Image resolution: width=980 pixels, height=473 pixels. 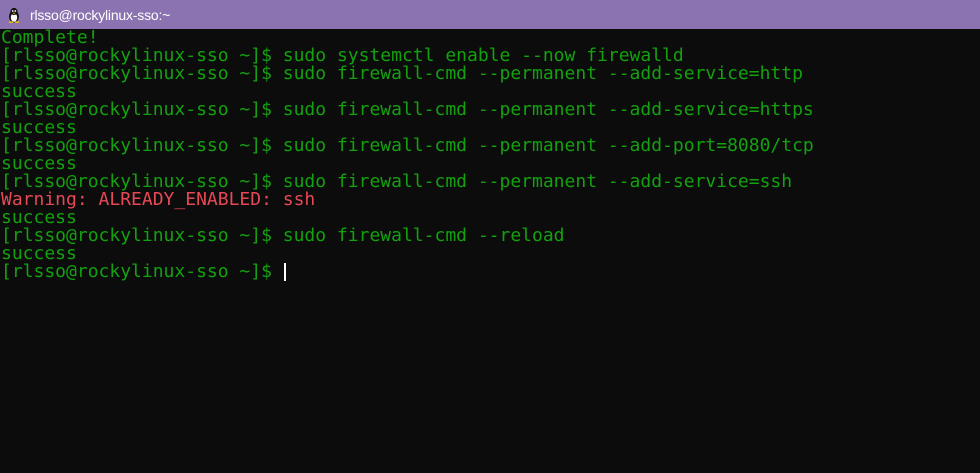 I want to click on text-cursor, so click(x=284, y=272).